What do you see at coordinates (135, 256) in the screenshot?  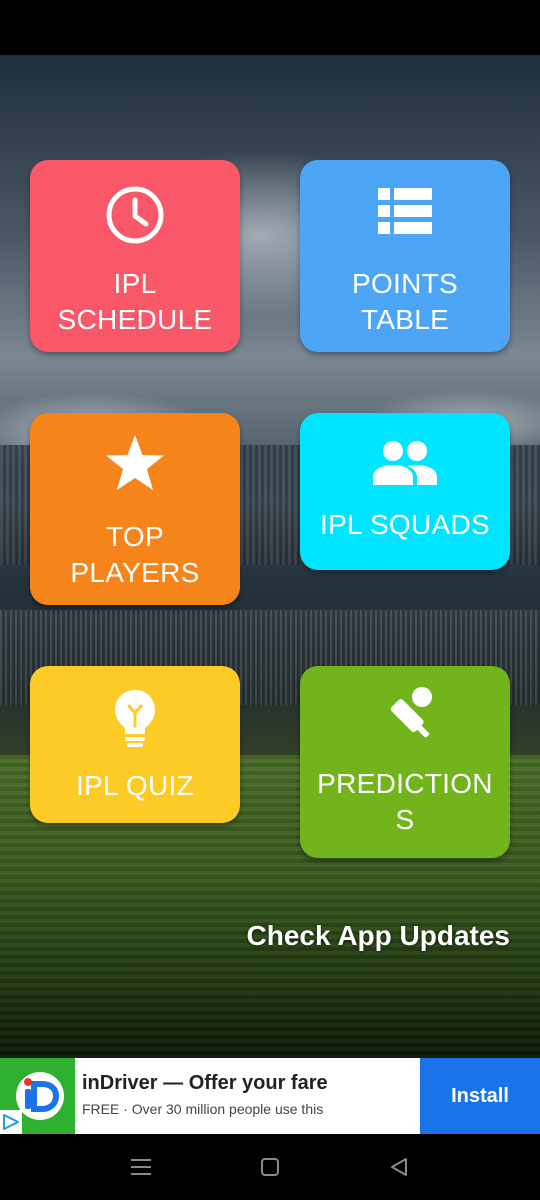 I see `tile-ipl-schedule: IPL SCHEDULE` at bounding box center [135, 256].